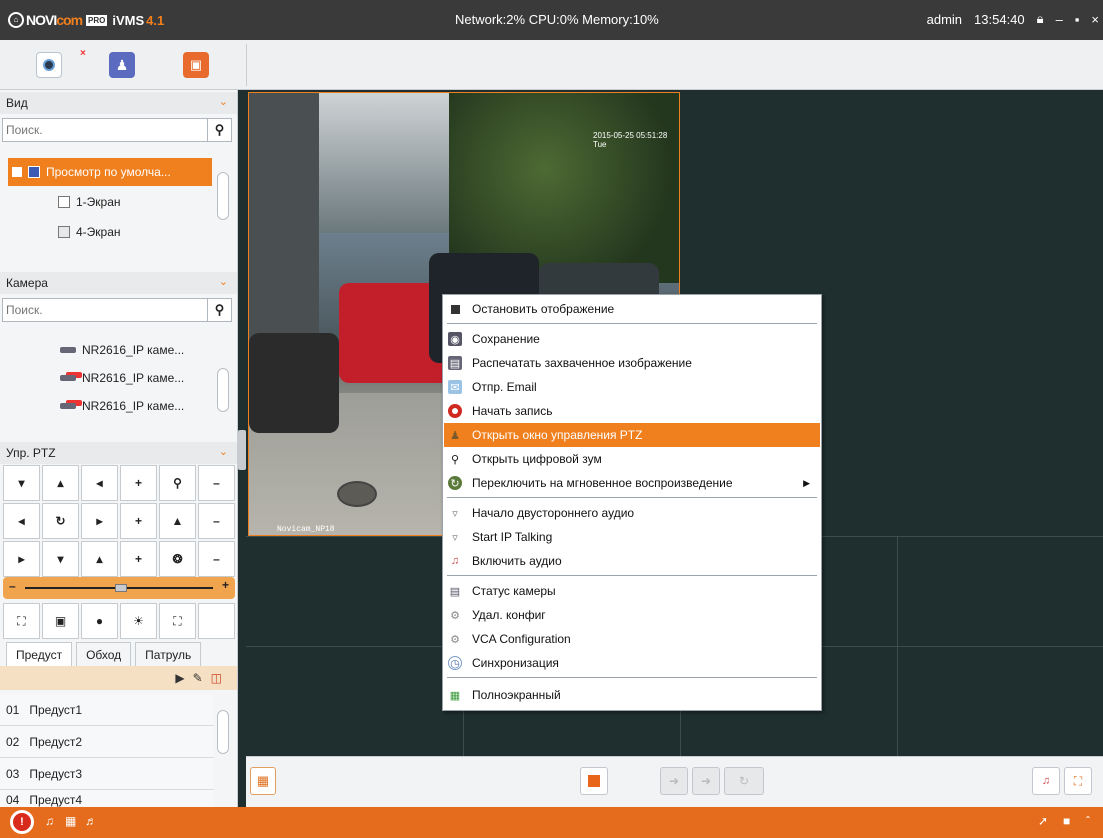  What do you see at coordinates (138, 521) in the screenshot?
I see `focus-near-button: +` at bounding box center [138, 521].